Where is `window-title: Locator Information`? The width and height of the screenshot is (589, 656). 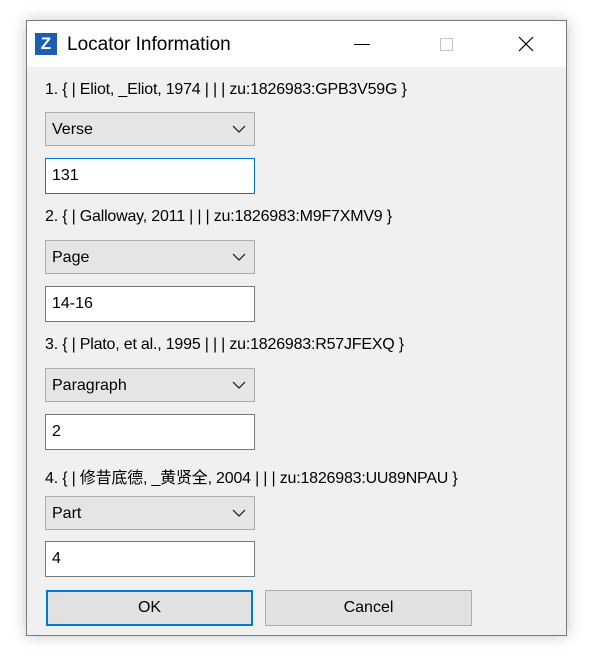 window-title: Locator Information is located at coordinates (149, 44).